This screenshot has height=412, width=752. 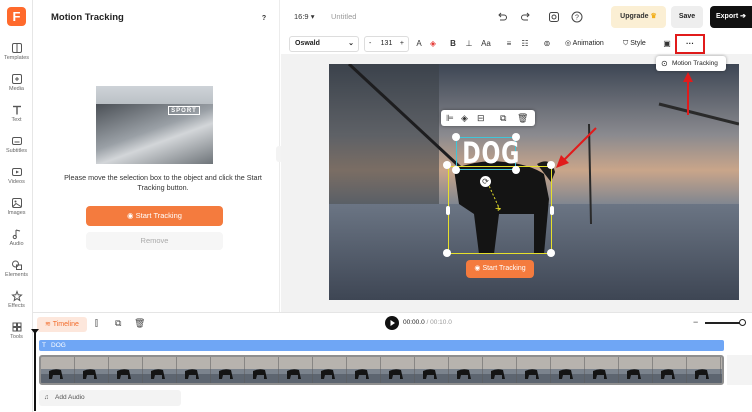 What do you see at coordinates (16, 82) in the screenshot?
I see `sidebar-item-media: Media` at bounding box center [16, 82].